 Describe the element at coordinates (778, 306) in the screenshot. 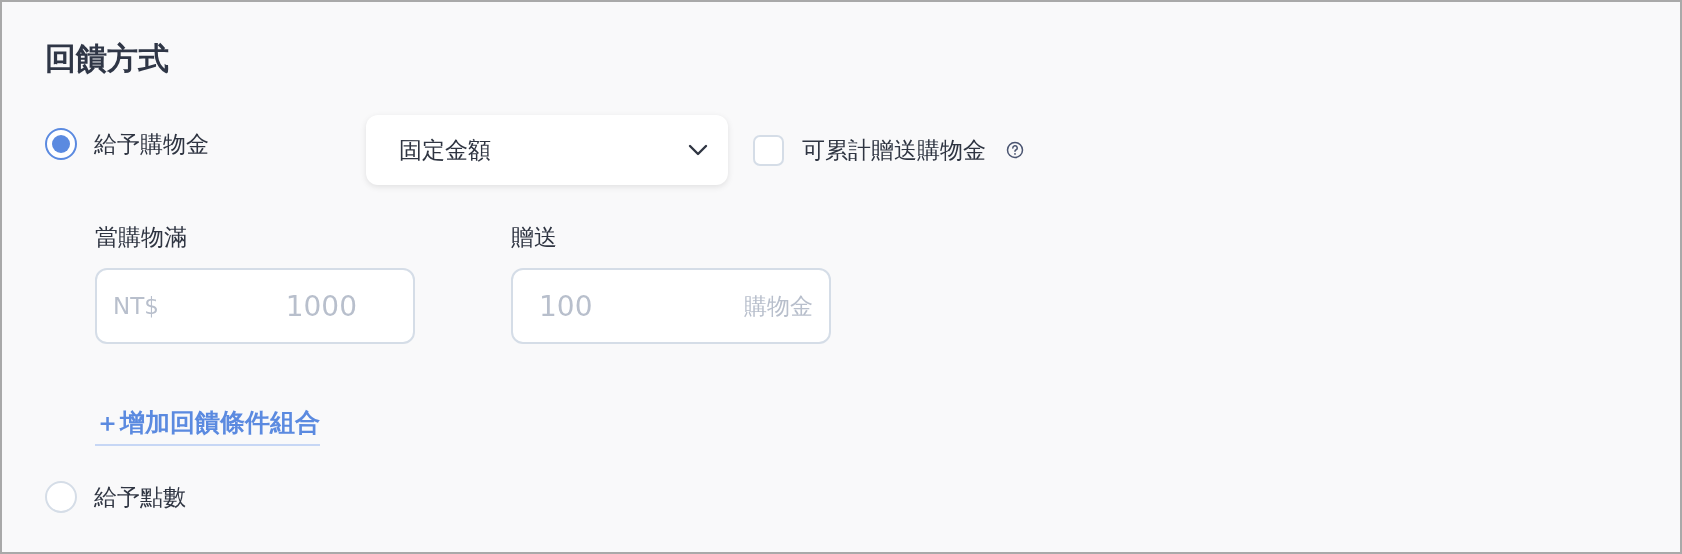

I see `unit-suffix: 購物金` at that location.